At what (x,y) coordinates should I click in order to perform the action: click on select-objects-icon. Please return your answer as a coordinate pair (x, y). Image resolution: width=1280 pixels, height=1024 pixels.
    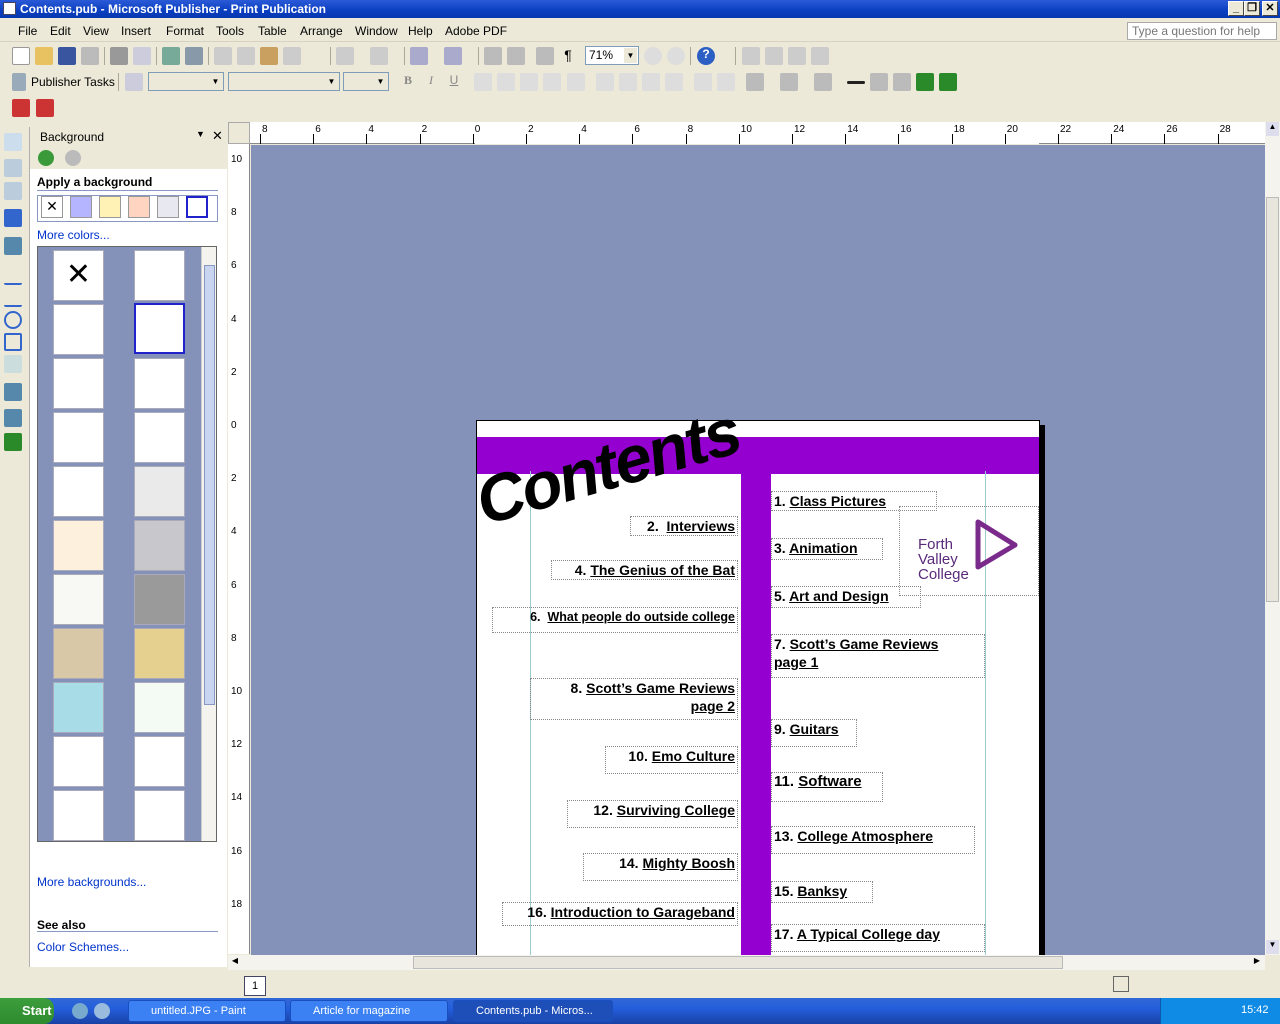
    Looking at the image, I should click on (13, 142).